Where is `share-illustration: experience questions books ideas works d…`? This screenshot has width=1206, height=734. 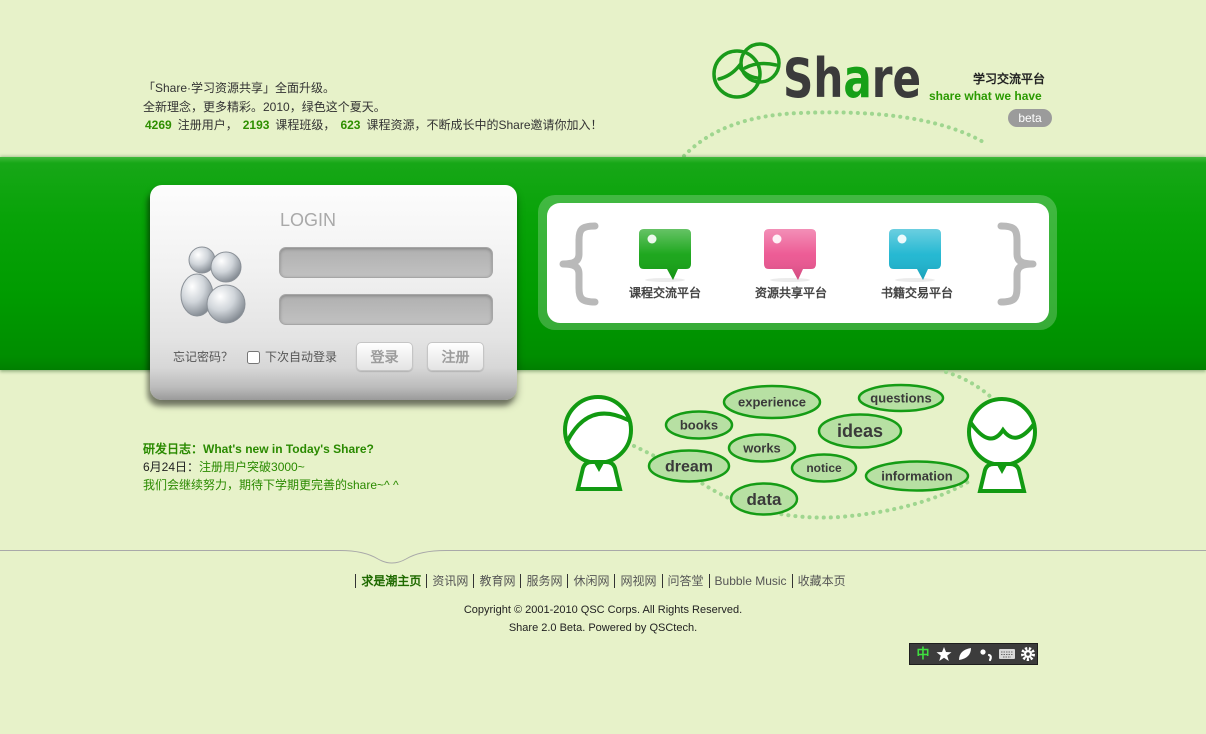
share-illustration: experience questions books ideas works d… is located at coordinates (800, 445).